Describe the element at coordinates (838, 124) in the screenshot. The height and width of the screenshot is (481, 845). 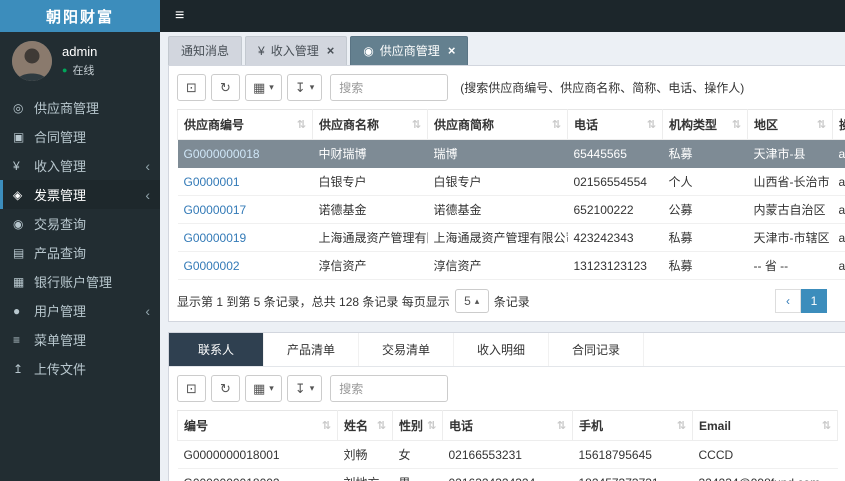
I see `col-operator: 操作人⇅` at that location.